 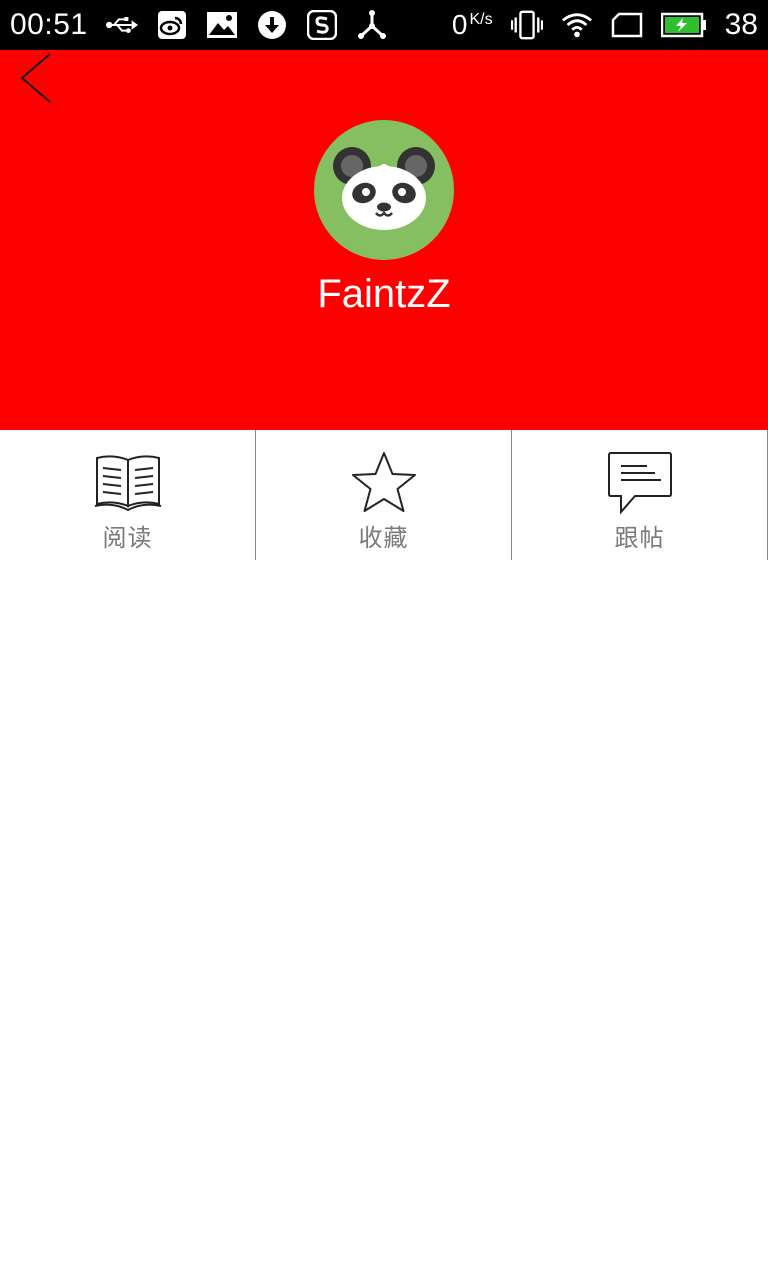 I want to click on book-icon, so click(x=127, y=483).